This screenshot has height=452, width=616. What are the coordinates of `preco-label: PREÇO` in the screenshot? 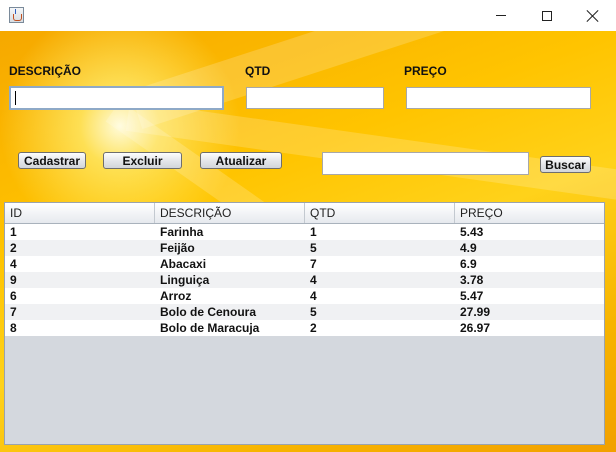 It's located at (425, 71).